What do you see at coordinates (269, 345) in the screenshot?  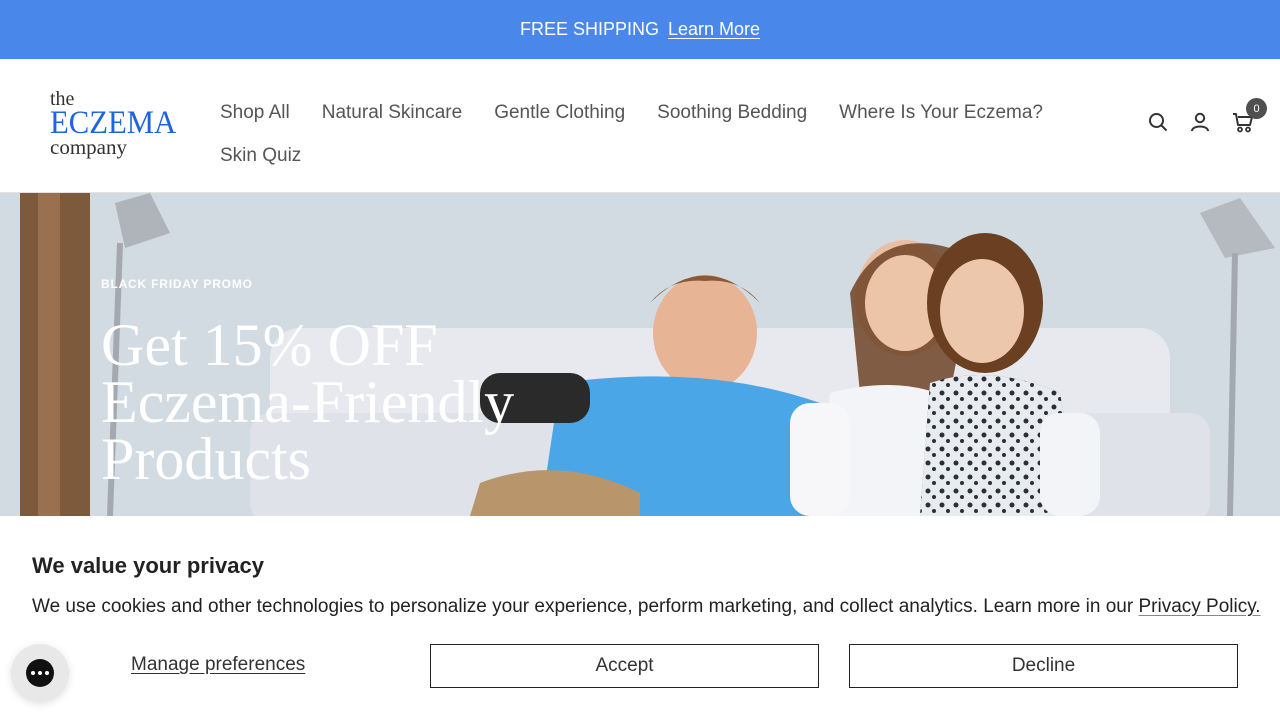 I see `hero-title-line-1: Get 15% OFF` at bounding box center [269, 345].